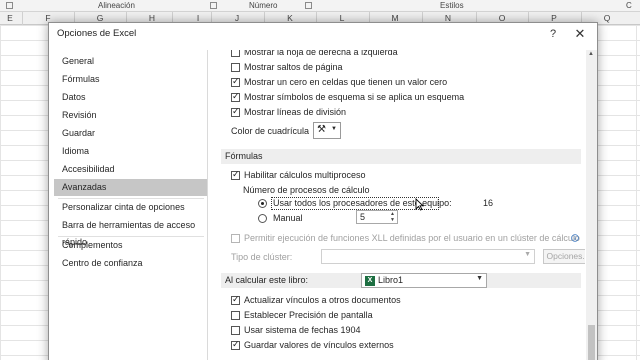 Image resolution: width=640 pixels, height=360 pixels. Describe the element at coordinates (323, 34) in the screenshot. I see `dialog-titlebar: Opciones de Excel ? ✕` at that location.